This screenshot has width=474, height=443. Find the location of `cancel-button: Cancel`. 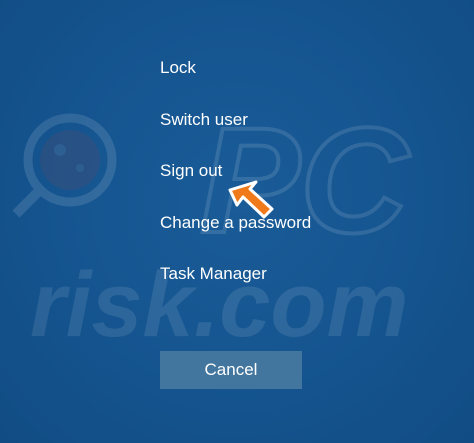

cancel-button: Cancel is located at coordinates (231, 370).